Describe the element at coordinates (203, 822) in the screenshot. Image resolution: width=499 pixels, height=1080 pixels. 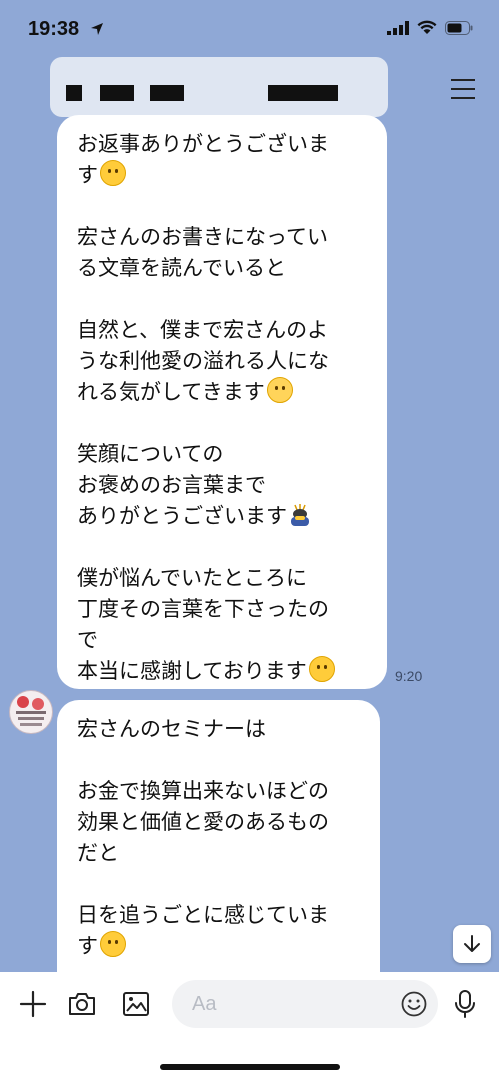
I see `message-line: 効果と価値と愛のあるもの` at that location.